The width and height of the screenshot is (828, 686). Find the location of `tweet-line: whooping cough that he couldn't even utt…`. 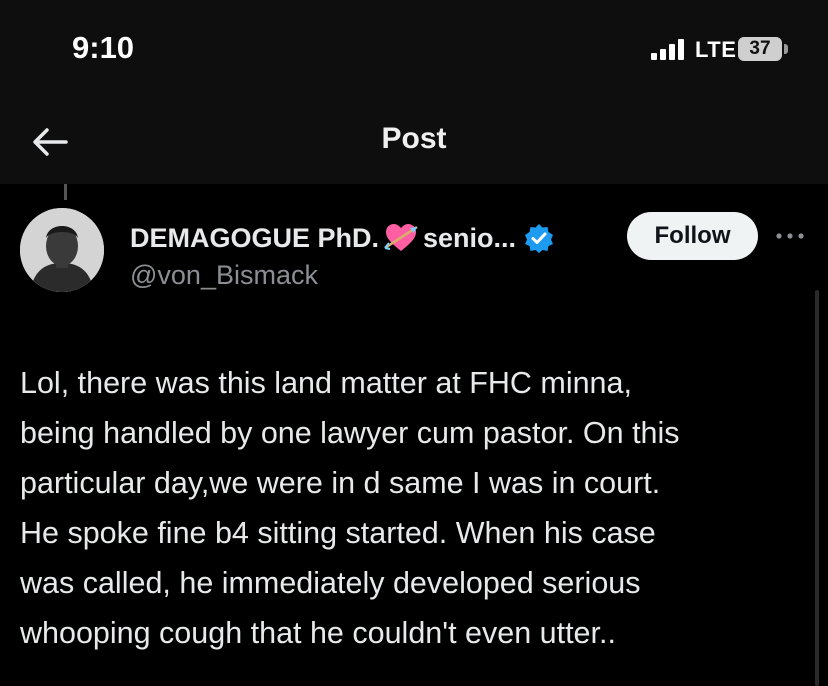

tweet-line: whooping cough that he couldn't even utt… is located at coordinates (318, 633).